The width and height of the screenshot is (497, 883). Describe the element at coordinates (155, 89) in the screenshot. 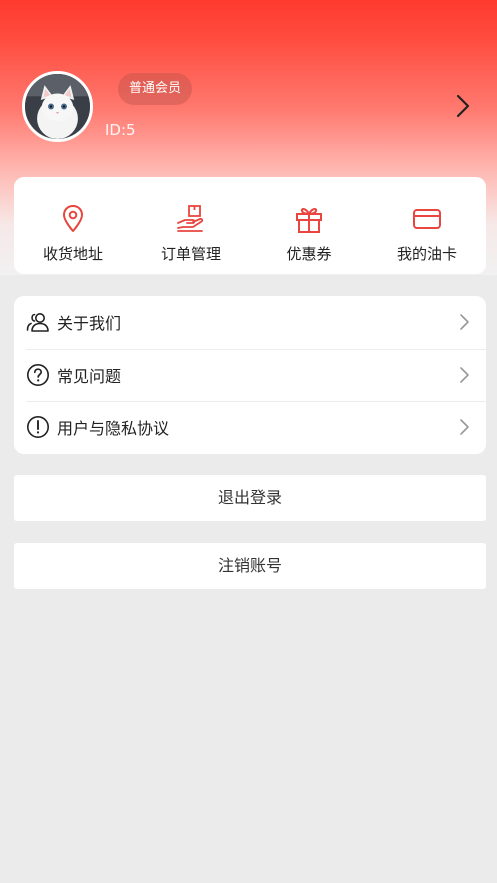

I see `member-level-badge: 普通会员` at that location.